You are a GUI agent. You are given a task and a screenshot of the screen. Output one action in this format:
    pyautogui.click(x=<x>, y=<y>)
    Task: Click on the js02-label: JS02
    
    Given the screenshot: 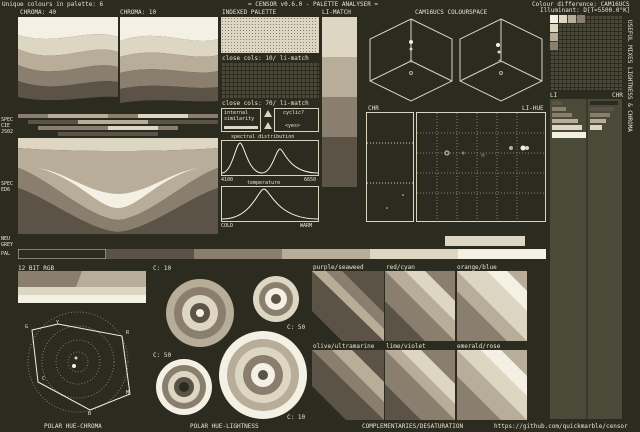 What is the action you would take?
    pyautogui.click(x=7, y=132)
    